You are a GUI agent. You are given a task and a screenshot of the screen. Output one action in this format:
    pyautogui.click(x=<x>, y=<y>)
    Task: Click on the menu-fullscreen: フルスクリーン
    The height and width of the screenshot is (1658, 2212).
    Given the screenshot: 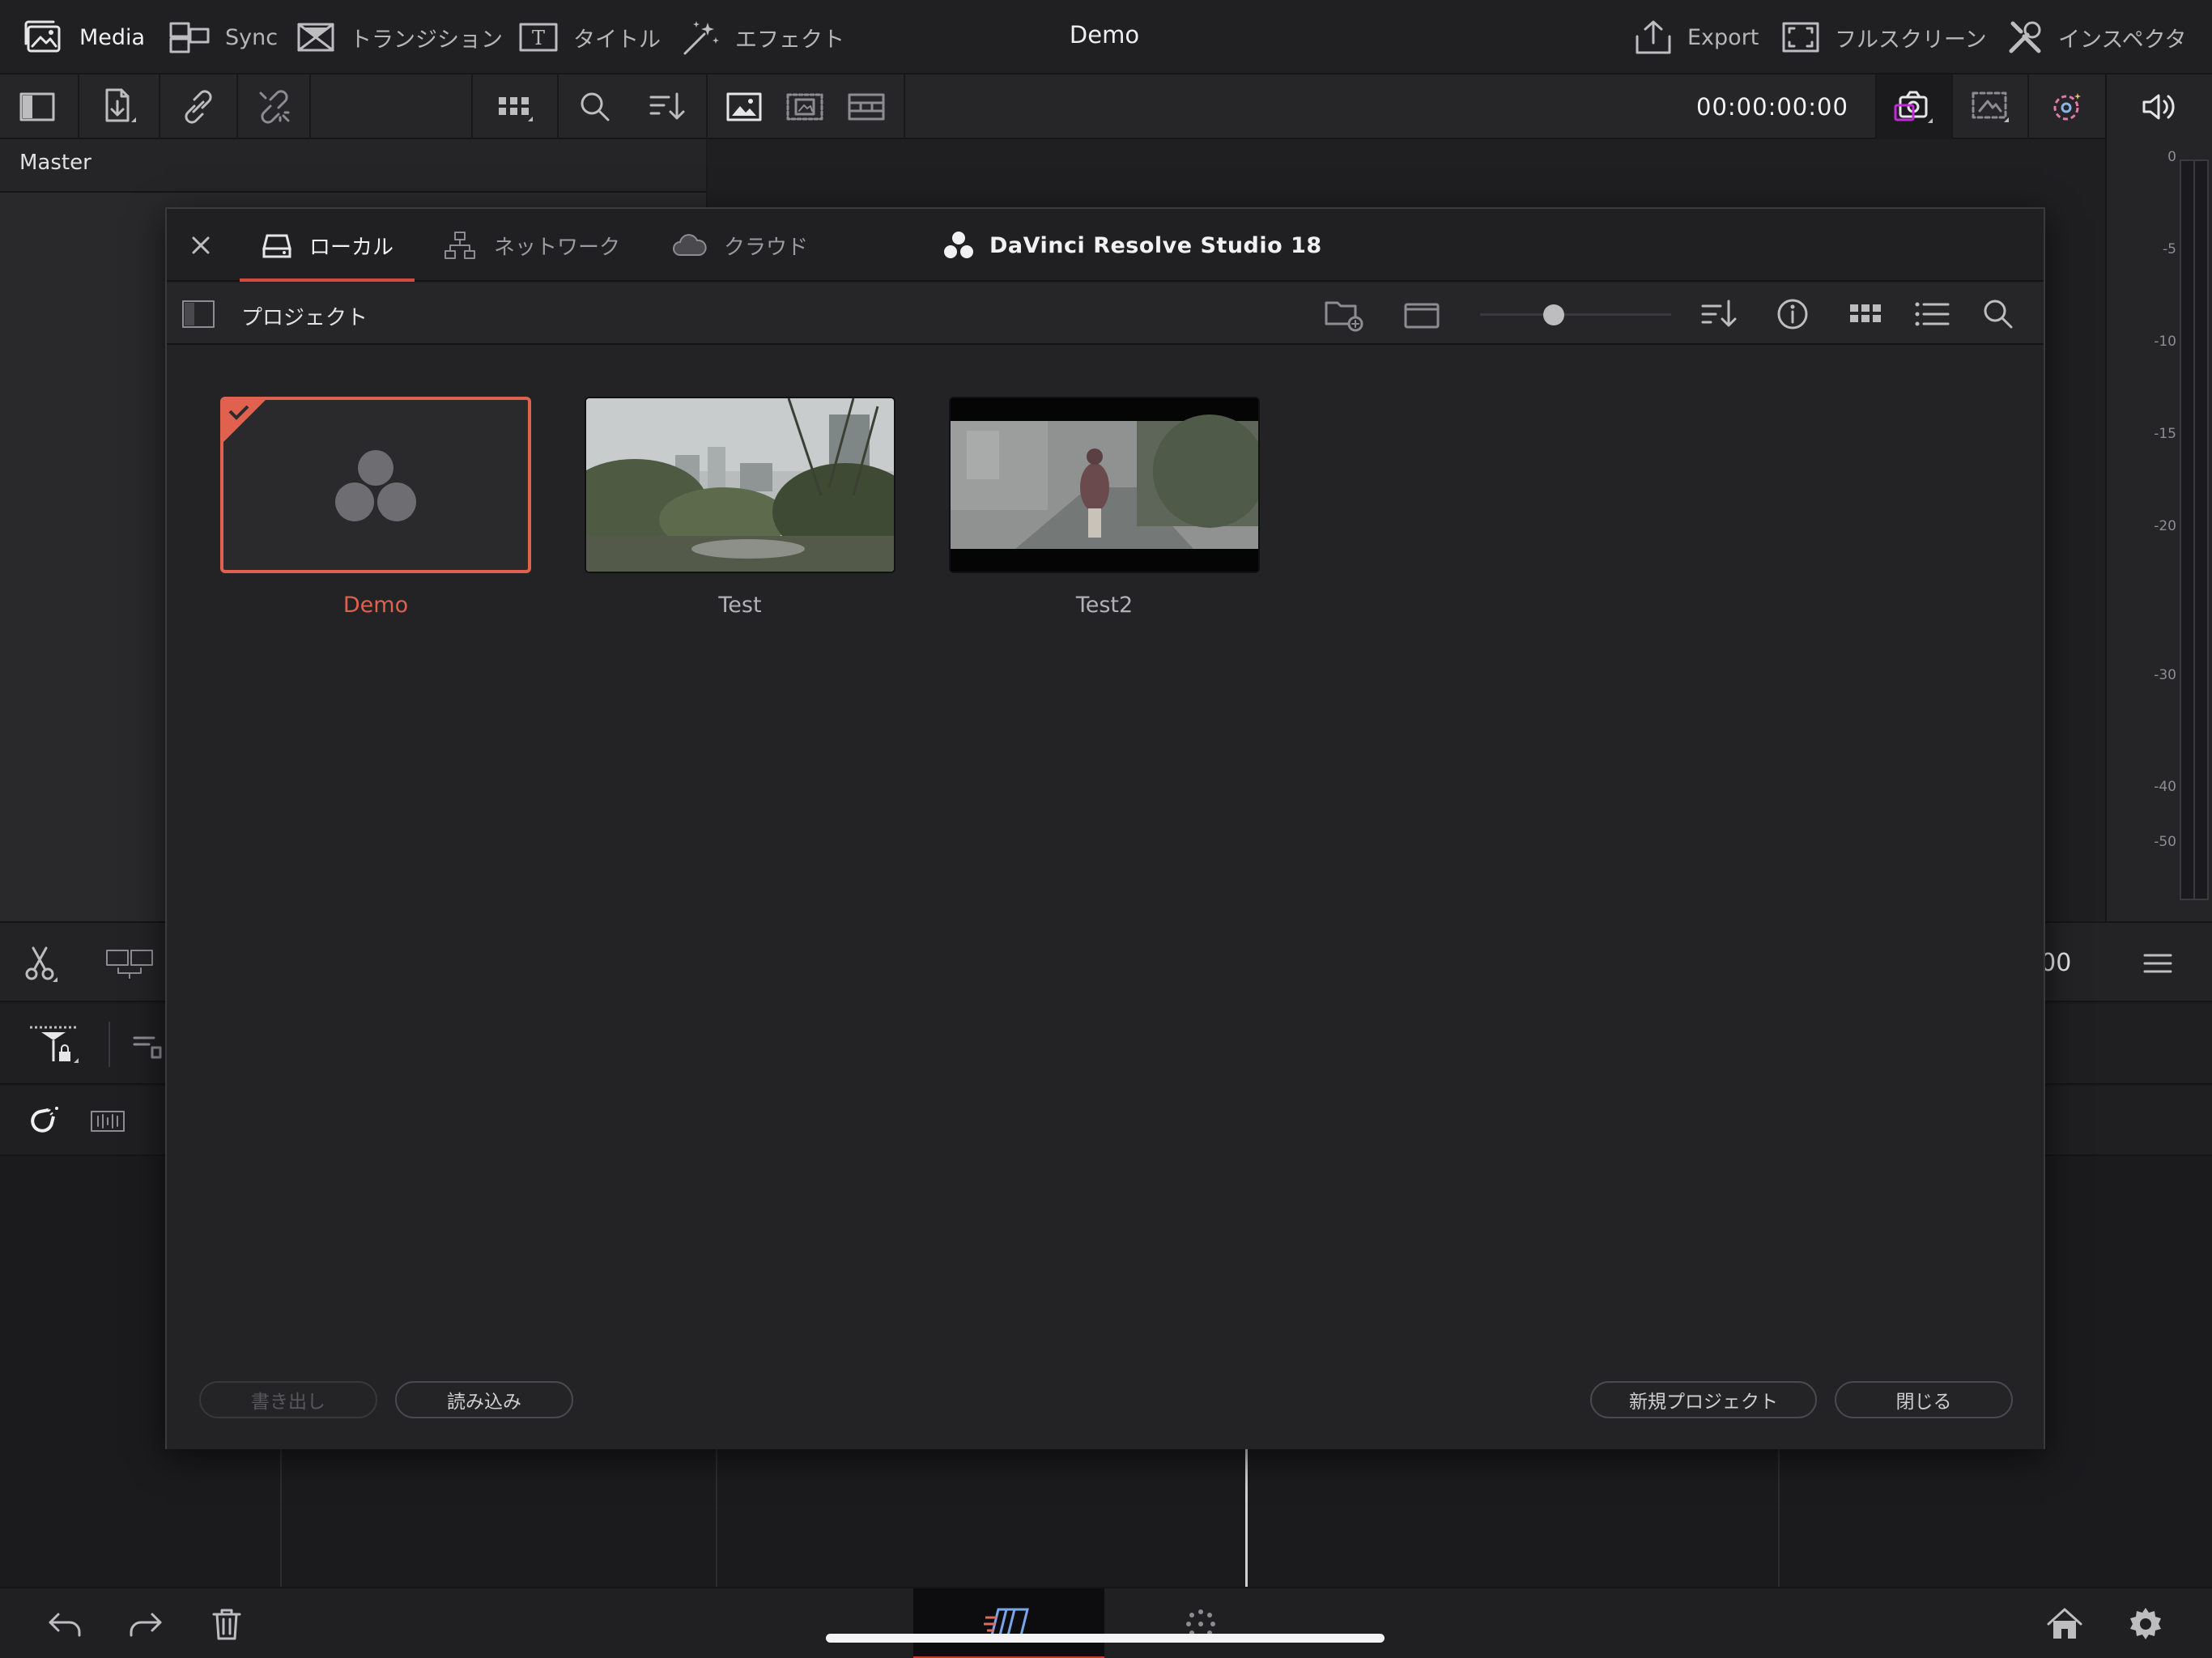 What is the action you would take?
    pyautogui.click(x=1884, y=37)
    